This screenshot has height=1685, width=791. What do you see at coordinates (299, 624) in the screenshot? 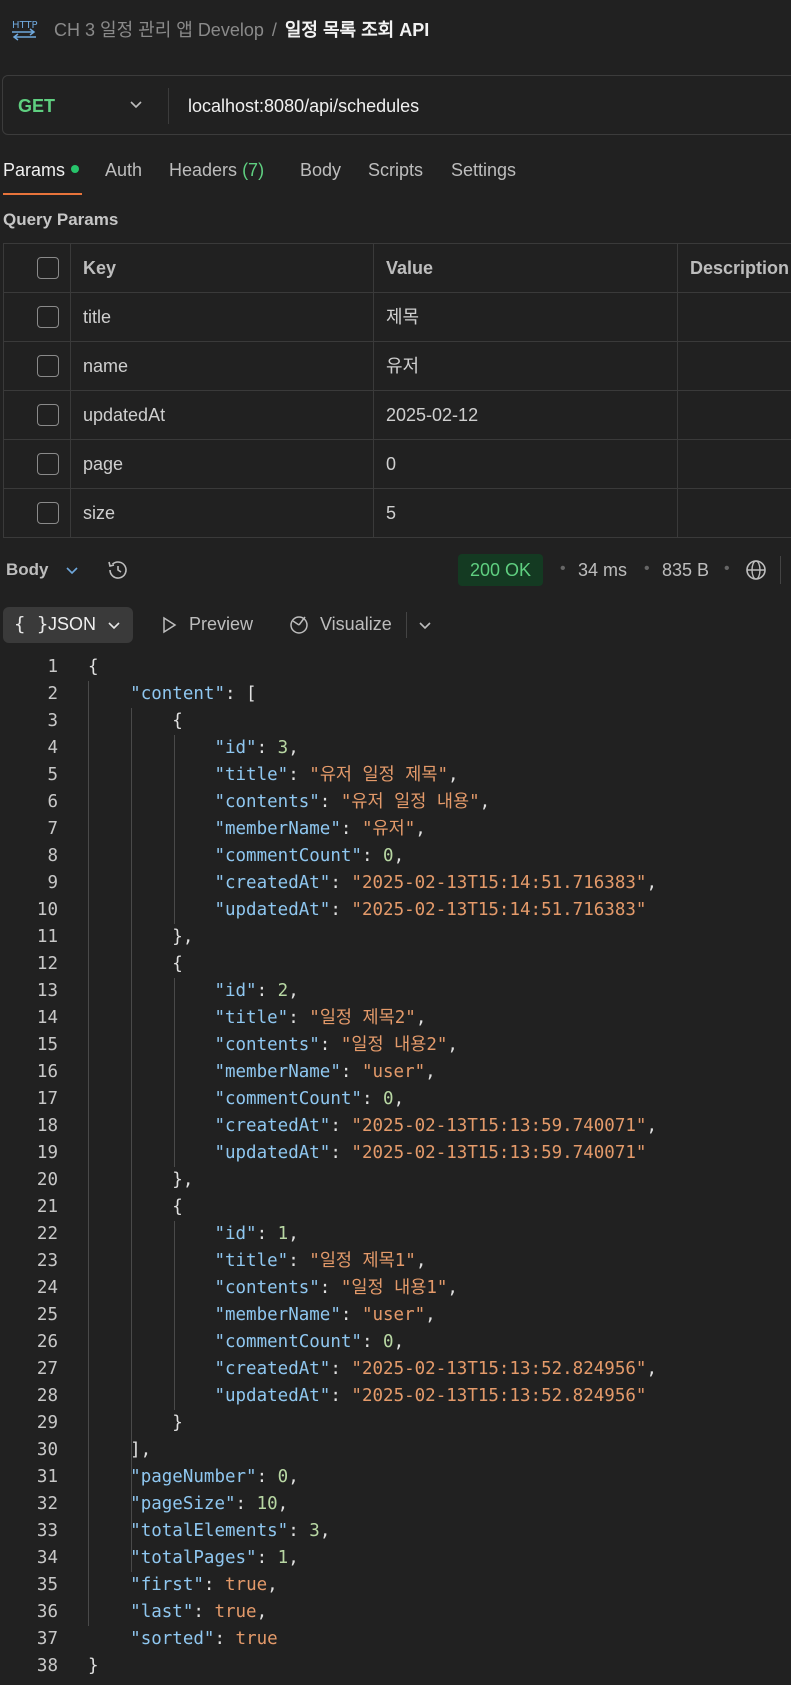
I see `visualize-icon` at bounding box center [299, 624].